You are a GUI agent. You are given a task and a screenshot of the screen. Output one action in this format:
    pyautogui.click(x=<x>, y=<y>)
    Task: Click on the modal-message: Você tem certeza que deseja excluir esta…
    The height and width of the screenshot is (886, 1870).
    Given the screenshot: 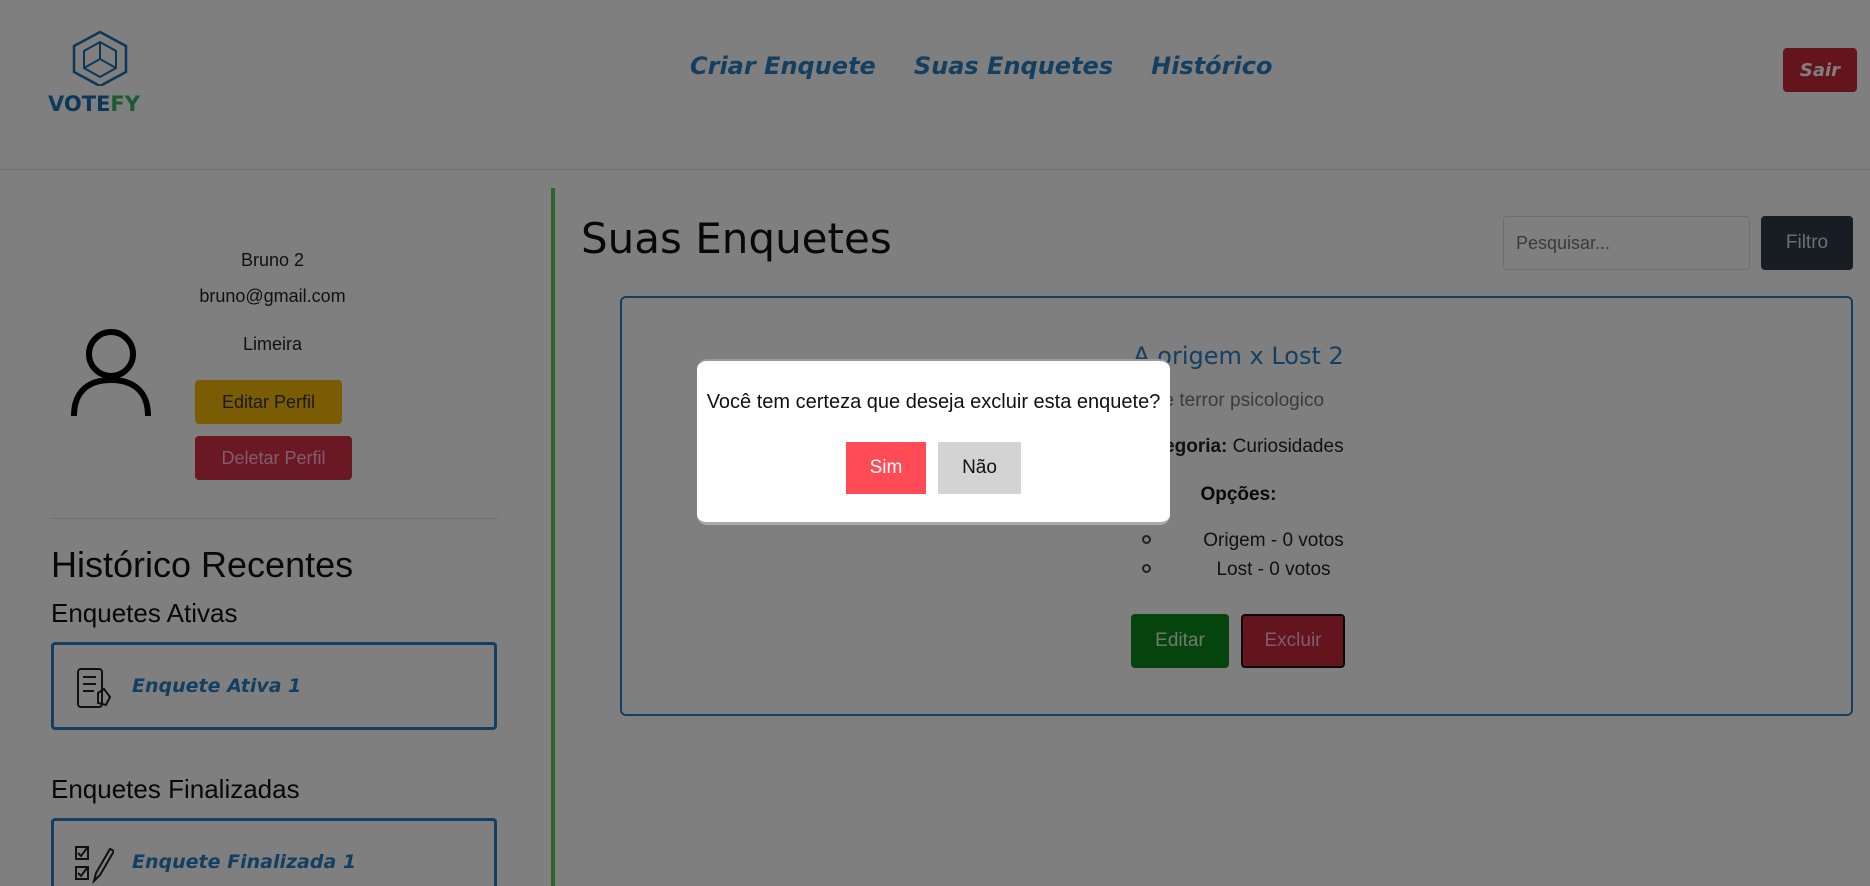 What is the action you would take?
    pyautogui.click(x=933, y=402)
    